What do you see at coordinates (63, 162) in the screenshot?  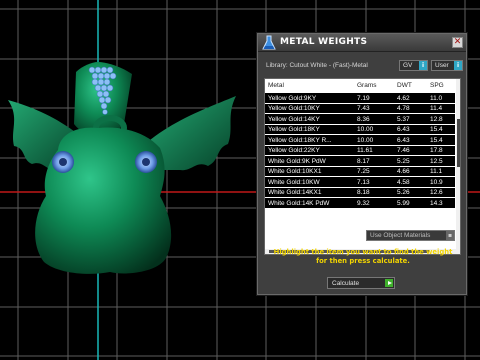 I see `left-pupil` at bounding box center [63, 162].